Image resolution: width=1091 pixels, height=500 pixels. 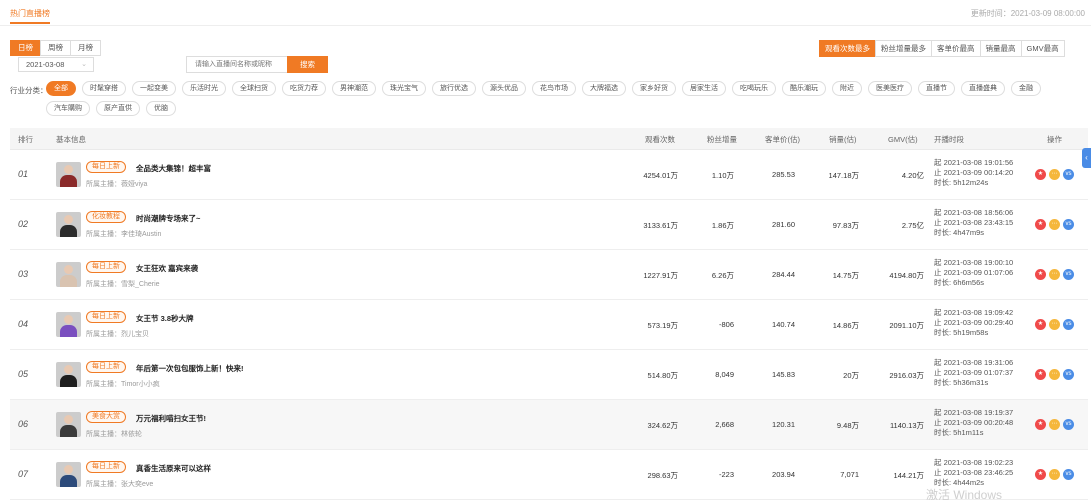 What do you see at coordinates (936, 88) in the screenshot?
I see `industry-tag: 直播节` at bounding box center [936, 88].